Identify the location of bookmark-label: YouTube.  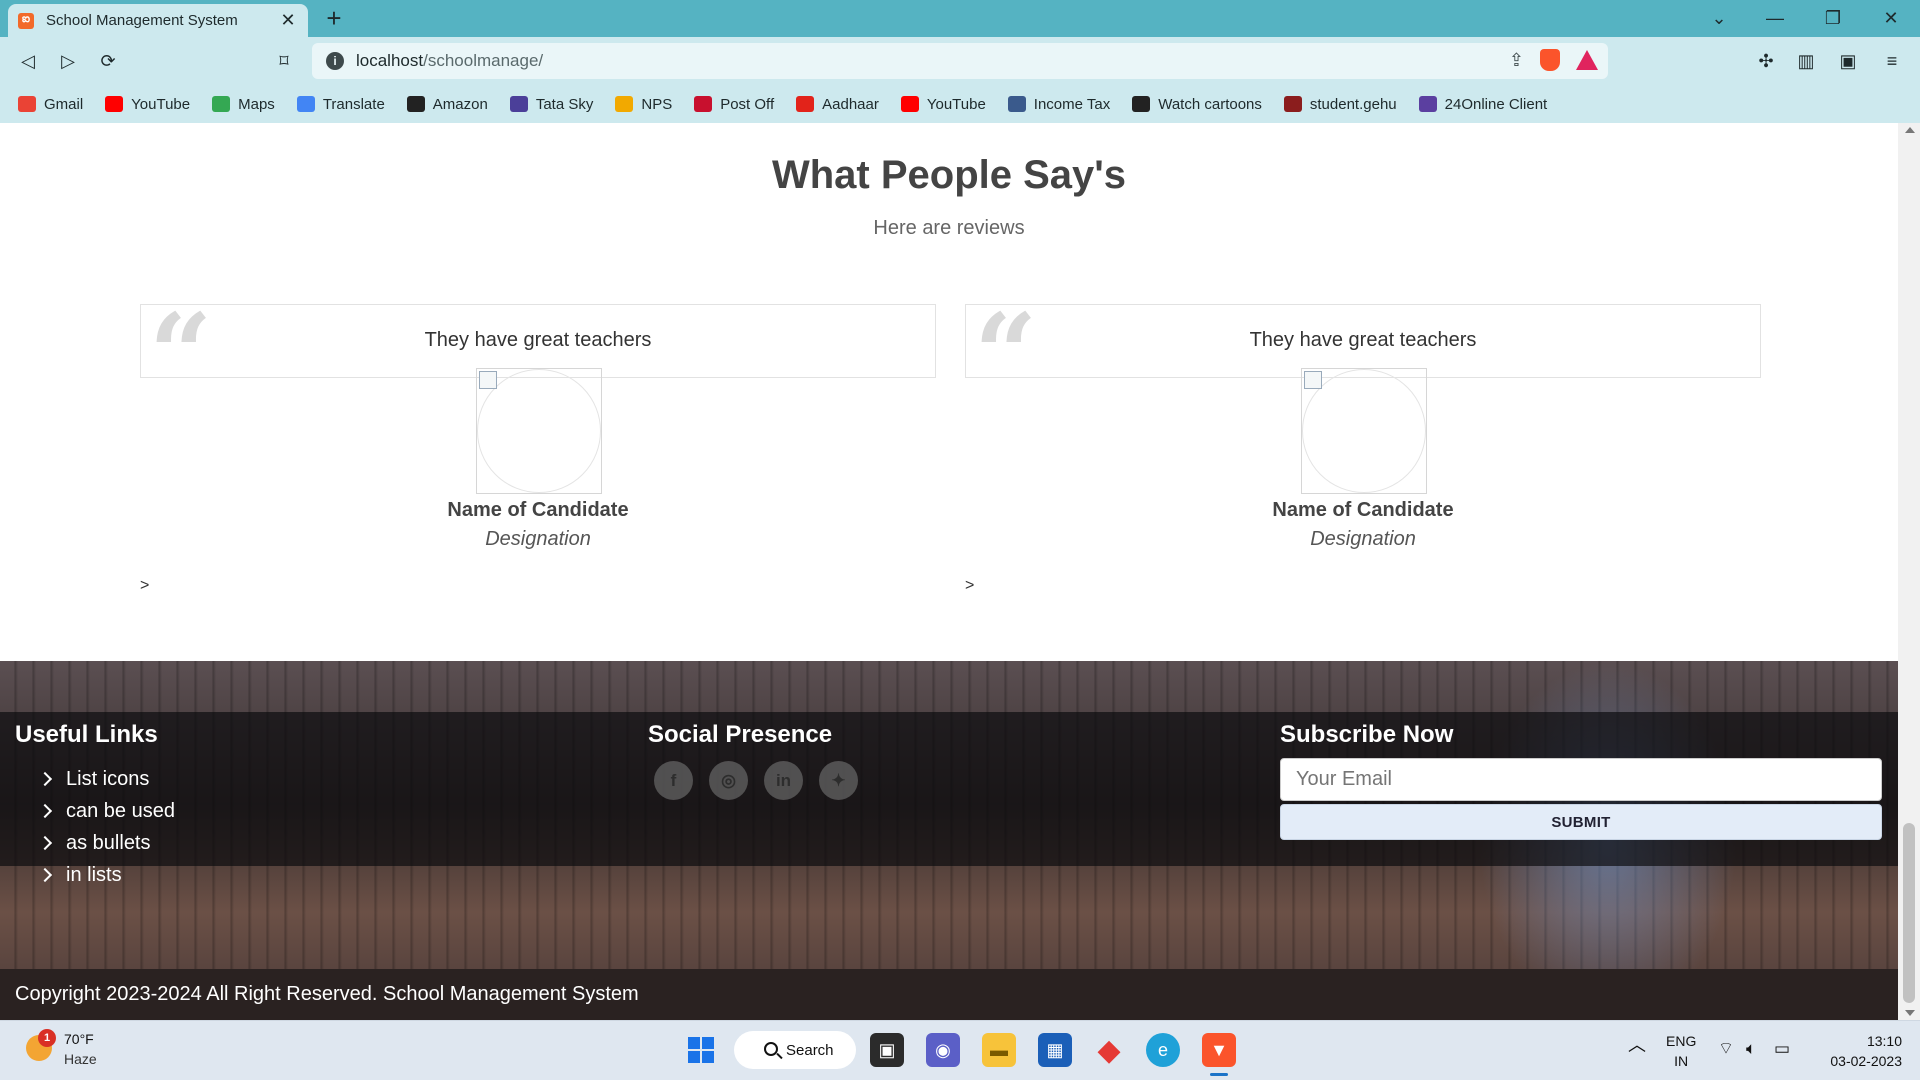
(956, 104).